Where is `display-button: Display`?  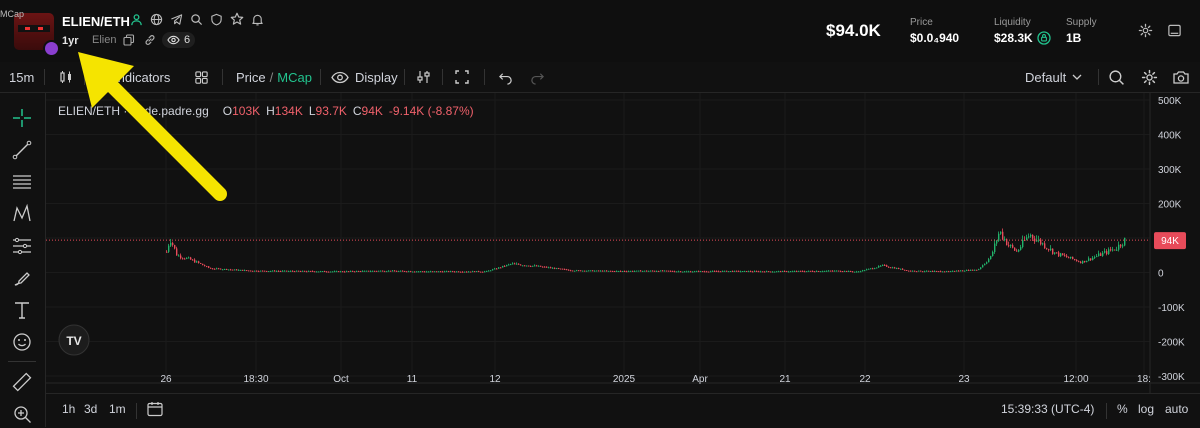 display-button: Display is located at coordinates (364, 77).